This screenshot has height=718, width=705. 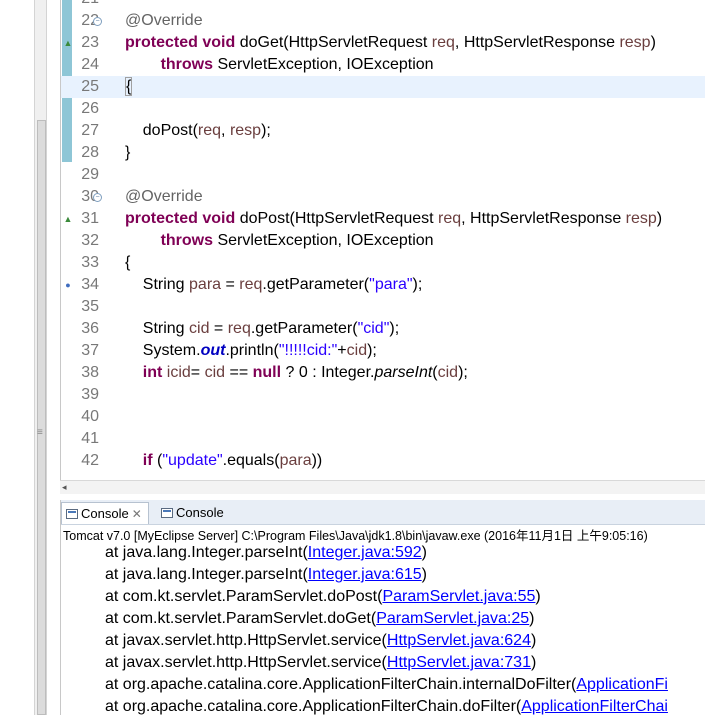 What do you see at coordinates (538, 596) in the screenshot?
I see `trace-frame-suffix: )` at bounding box center [538, 596].